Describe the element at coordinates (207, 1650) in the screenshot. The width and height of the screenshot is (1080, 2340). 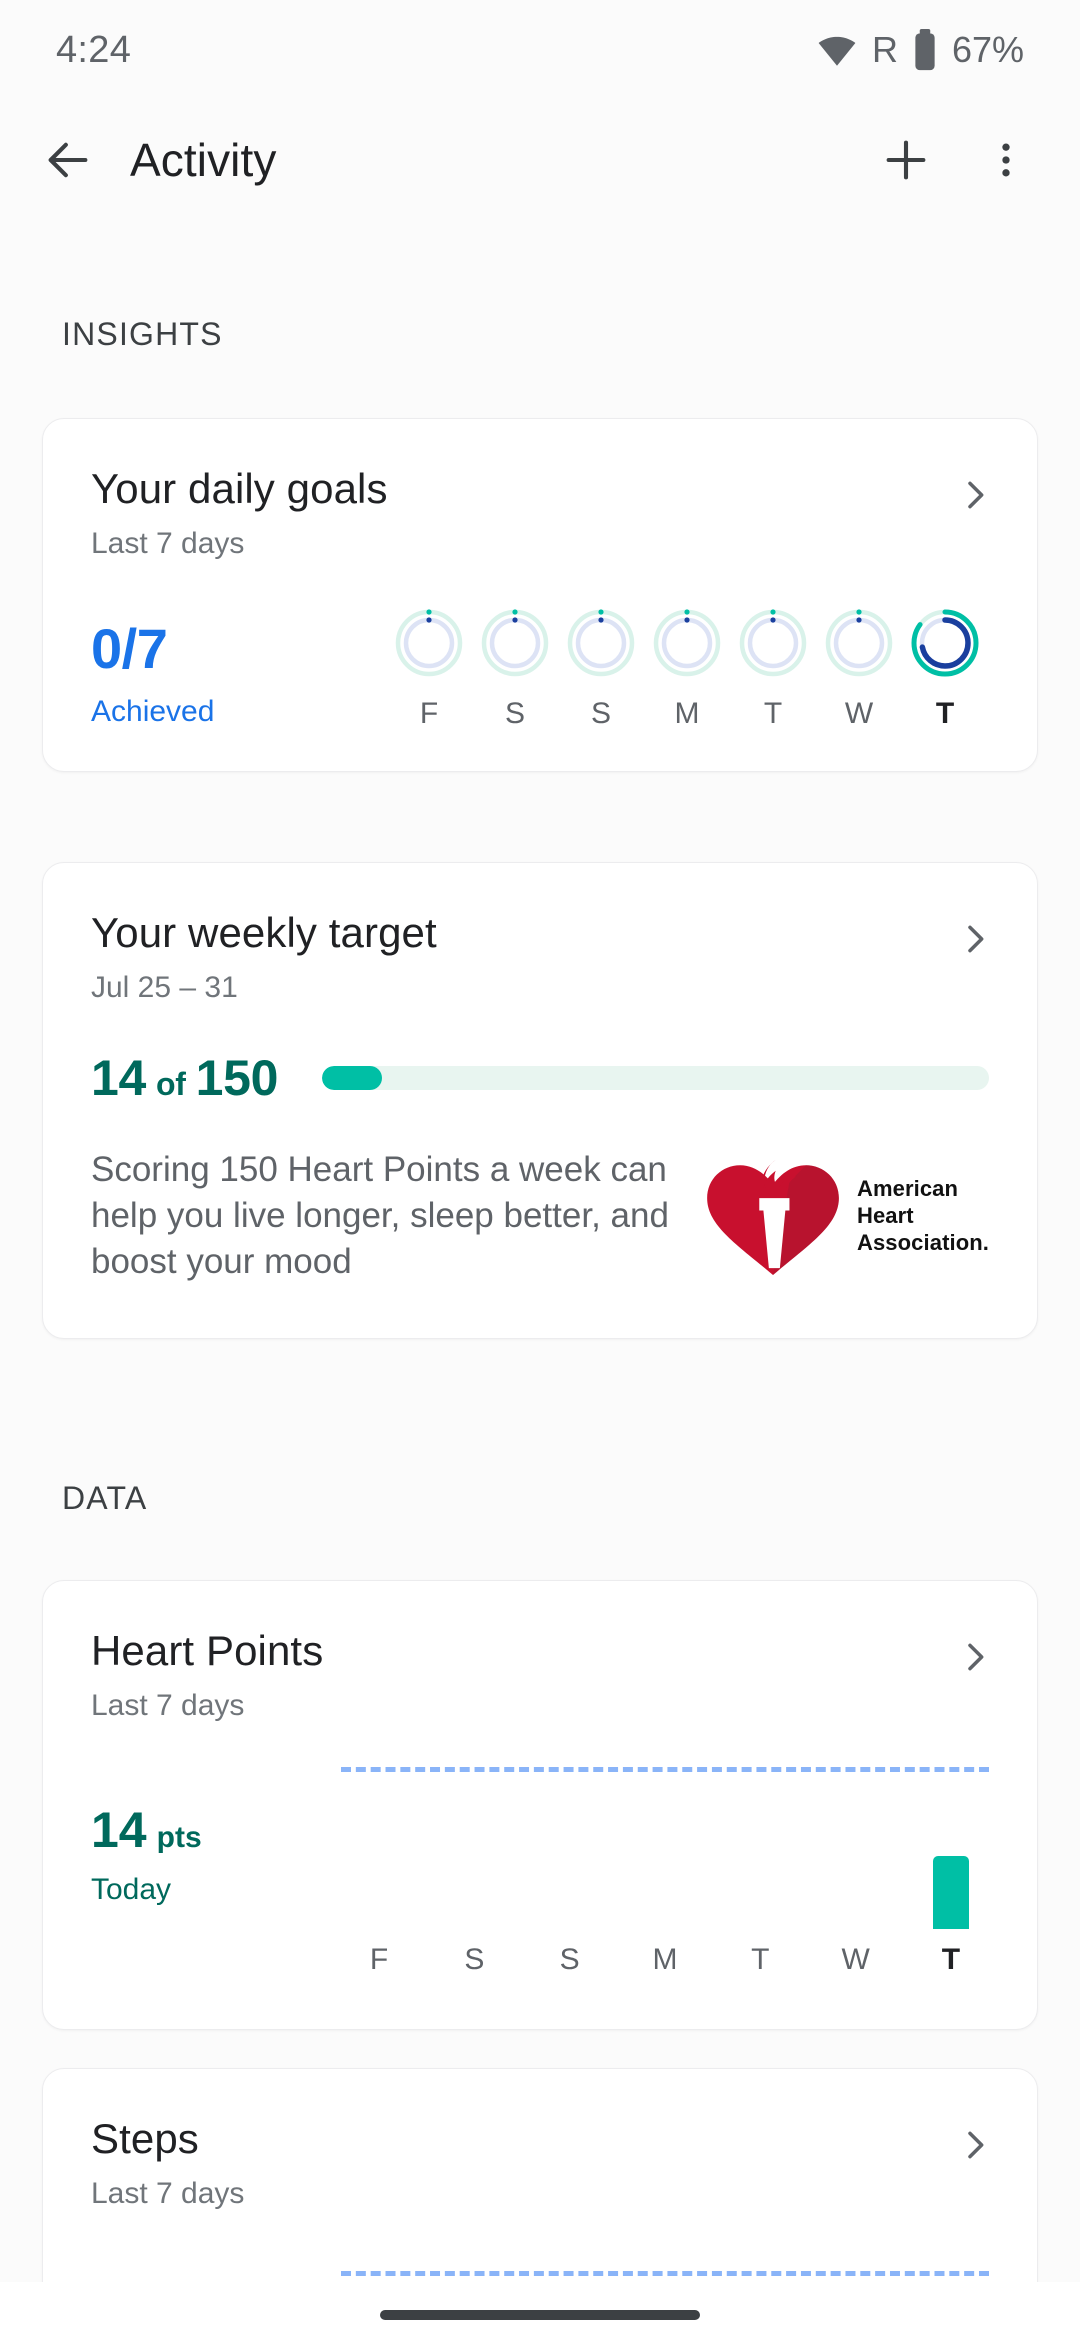
I see `heart-points-title: Heart Points` at that location.